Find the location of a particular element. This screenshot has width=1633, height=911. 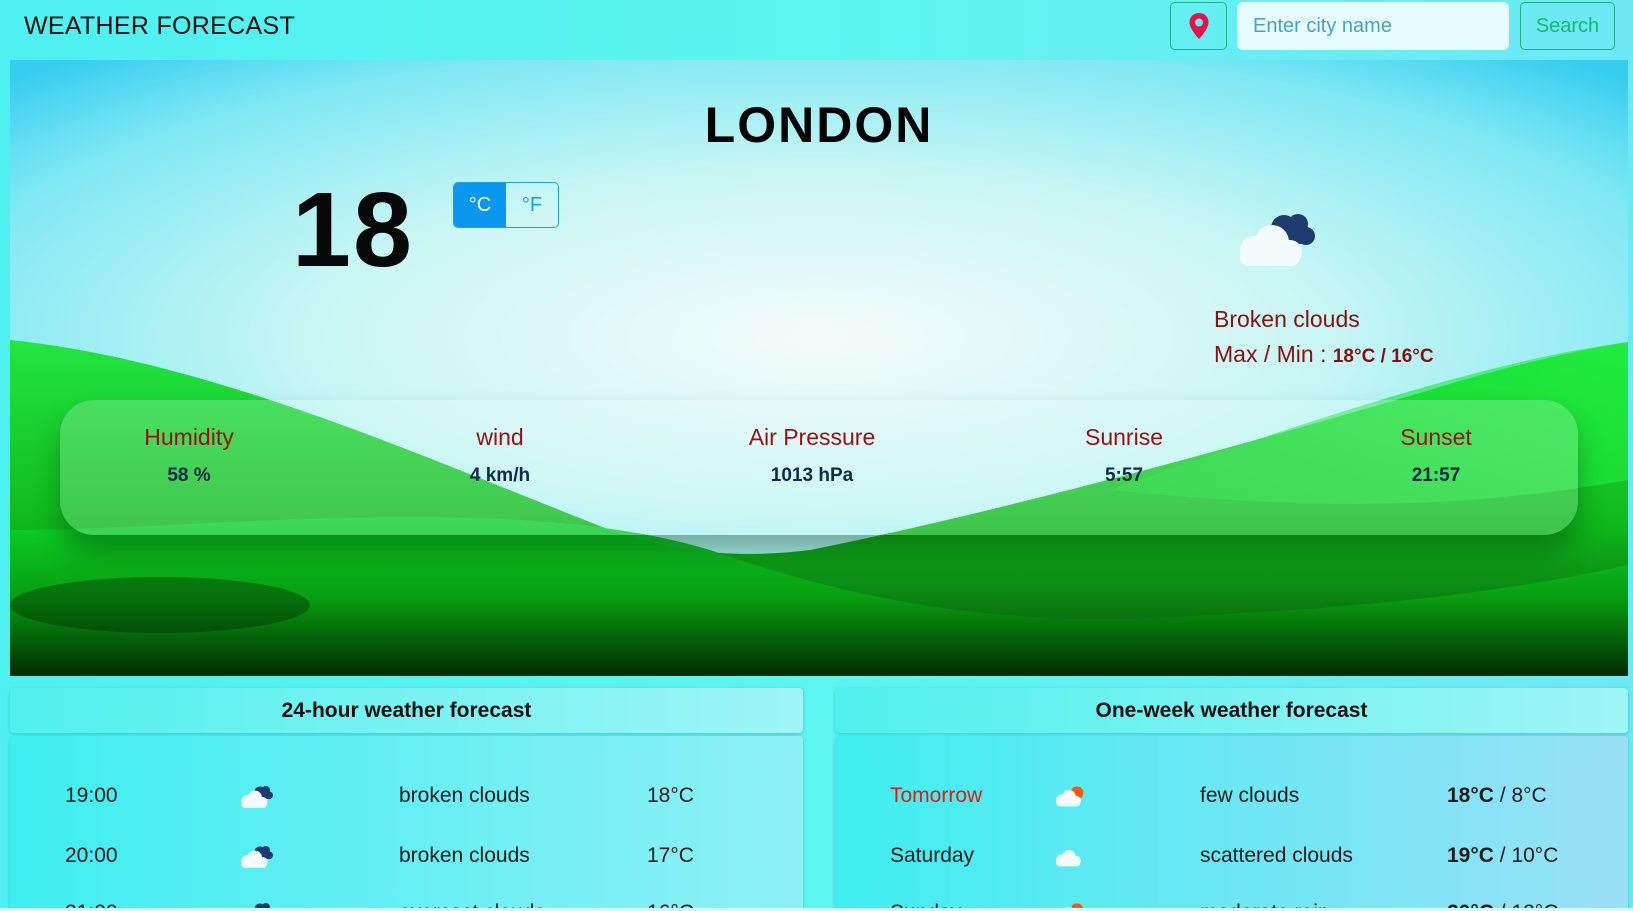

hourly-temp: 17°C is located at coordinates (670, 855).